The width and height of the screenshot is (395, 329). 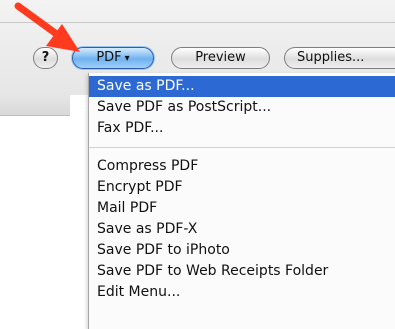 What do you see at coordinates (242, 271) in the screenshot?
I see `menu-item-save-pdf-to-web-receipts: Save PDF to Web Receipts Folder` at bounding box center [242, 271].